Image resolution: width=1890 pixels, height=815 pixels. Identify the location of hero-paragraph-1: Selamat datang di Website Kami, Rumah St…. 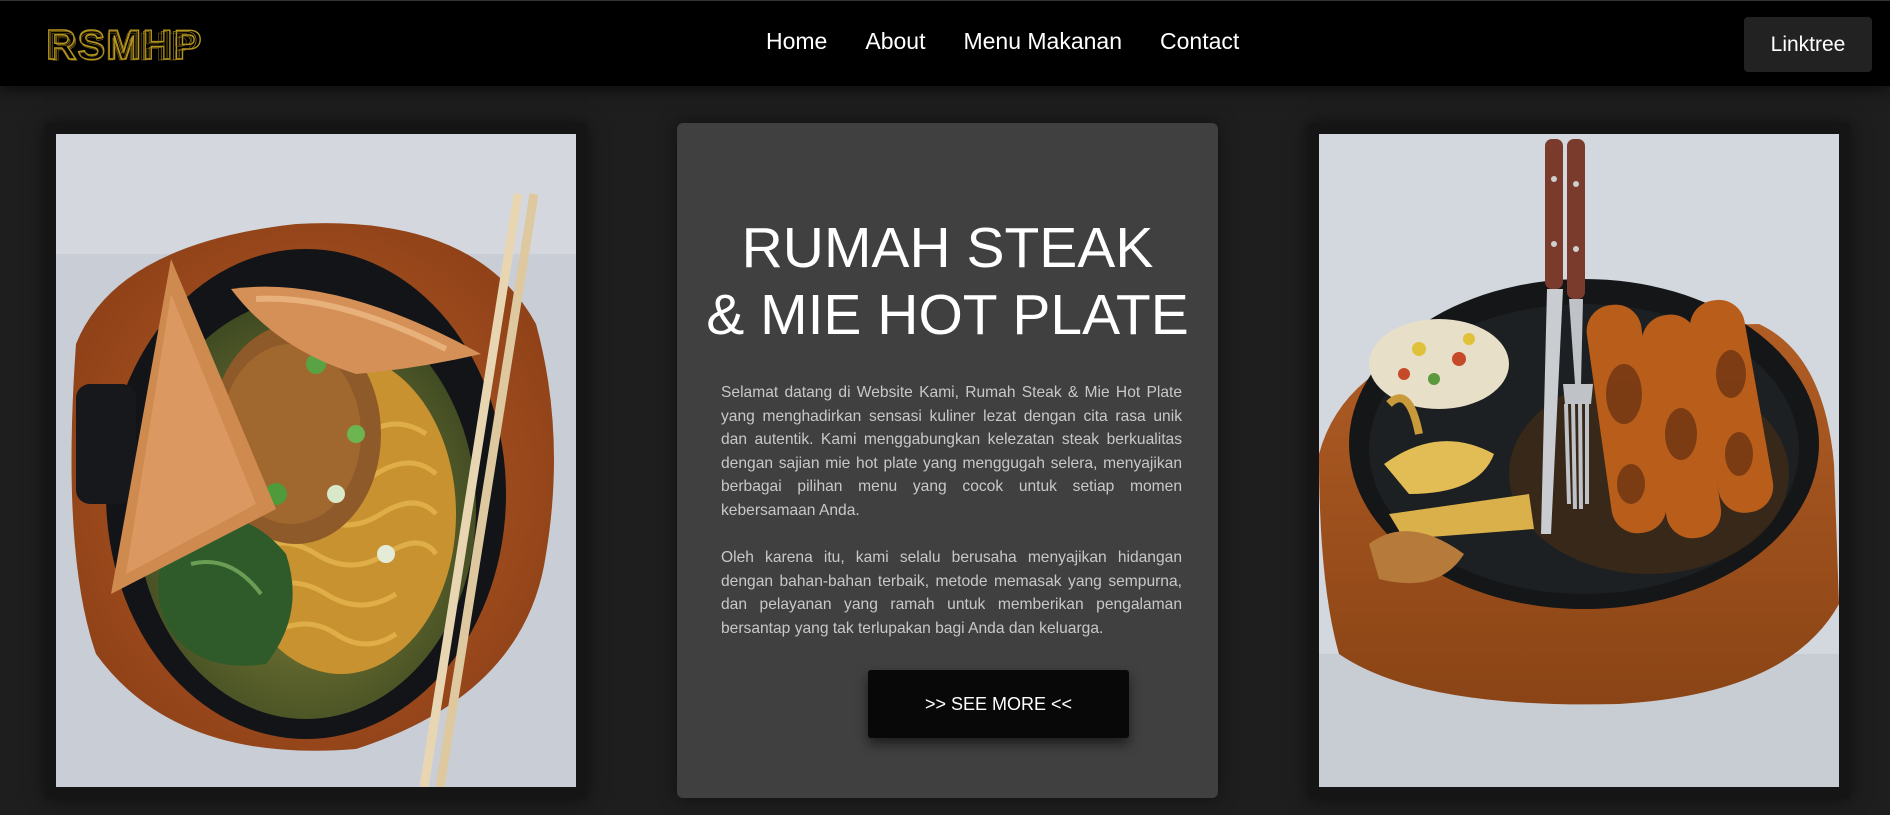
(951, 451).